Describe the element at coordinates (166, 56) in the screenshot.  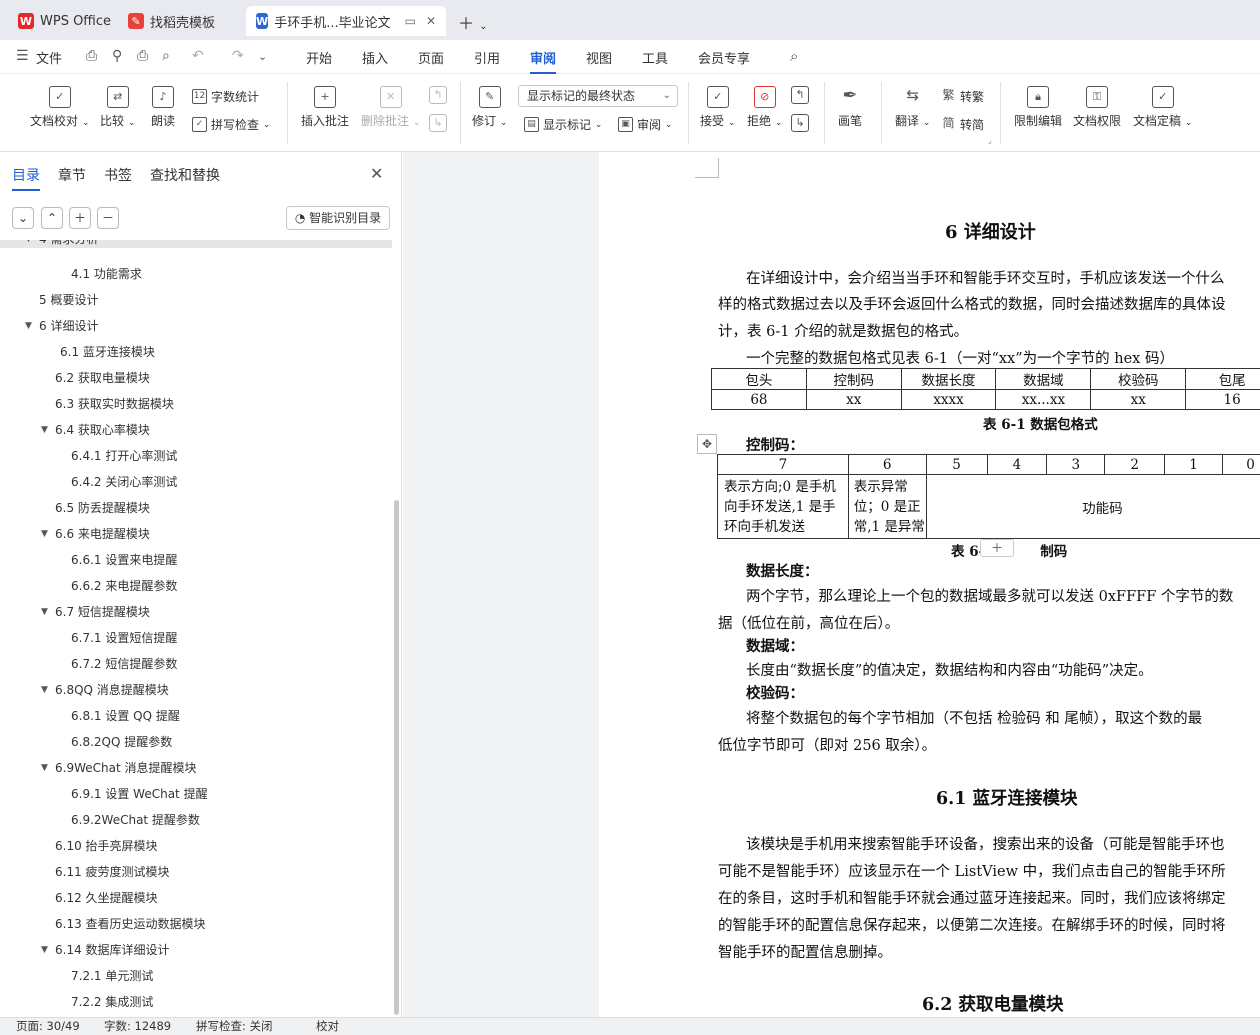
I see `print-preview-icon: ⌕` at that location.